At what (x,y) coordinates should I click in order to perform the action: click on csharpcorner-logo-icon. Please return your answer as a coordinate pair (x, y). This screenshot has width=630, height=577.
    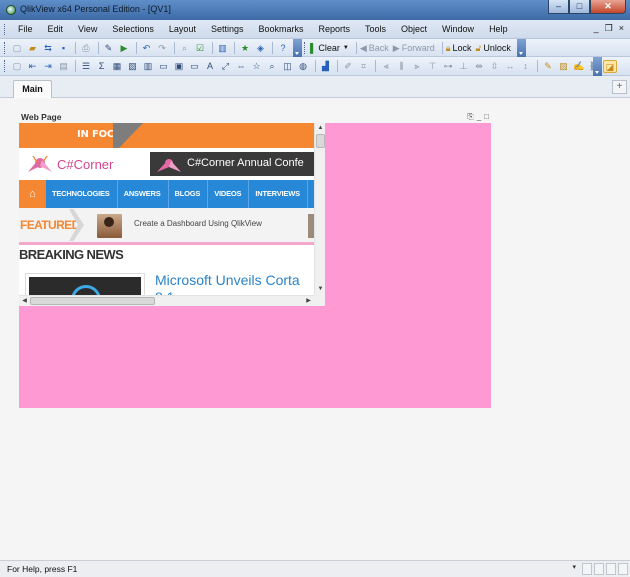
    Looking at the image, I should click on (40, 163).